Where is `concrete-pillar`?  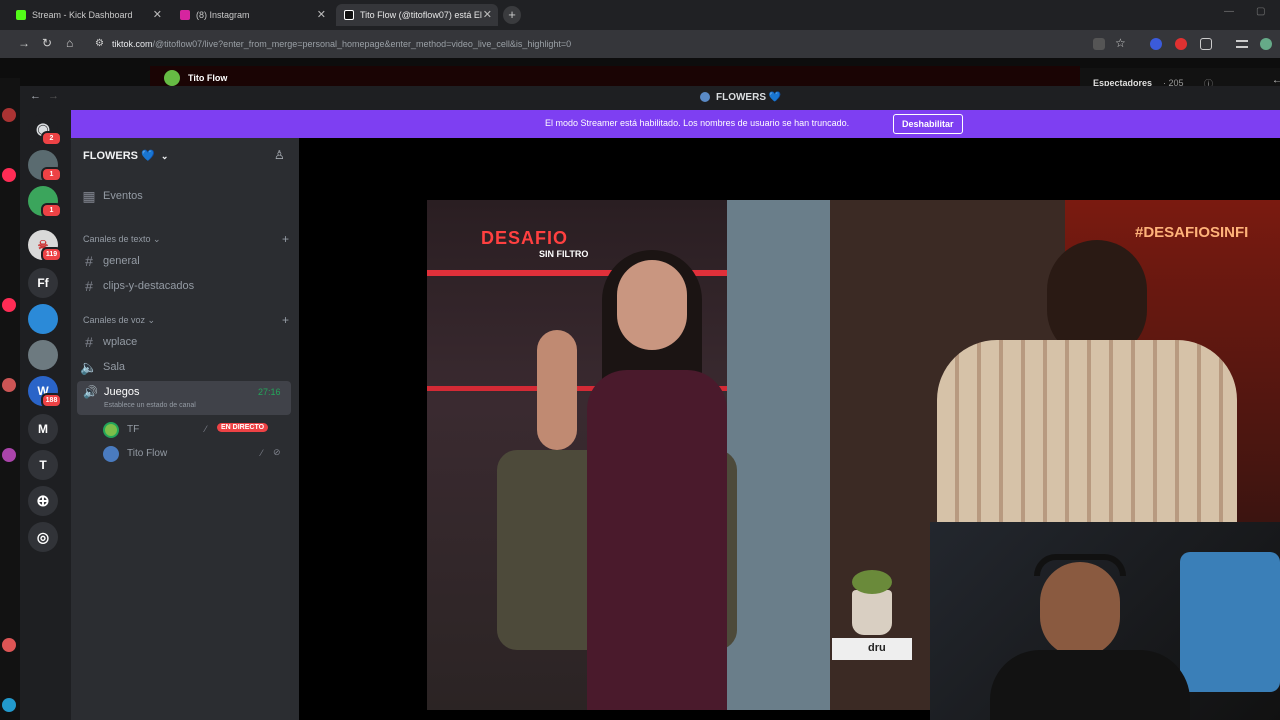 concrete-pillar is located at coordinates (778, 455).